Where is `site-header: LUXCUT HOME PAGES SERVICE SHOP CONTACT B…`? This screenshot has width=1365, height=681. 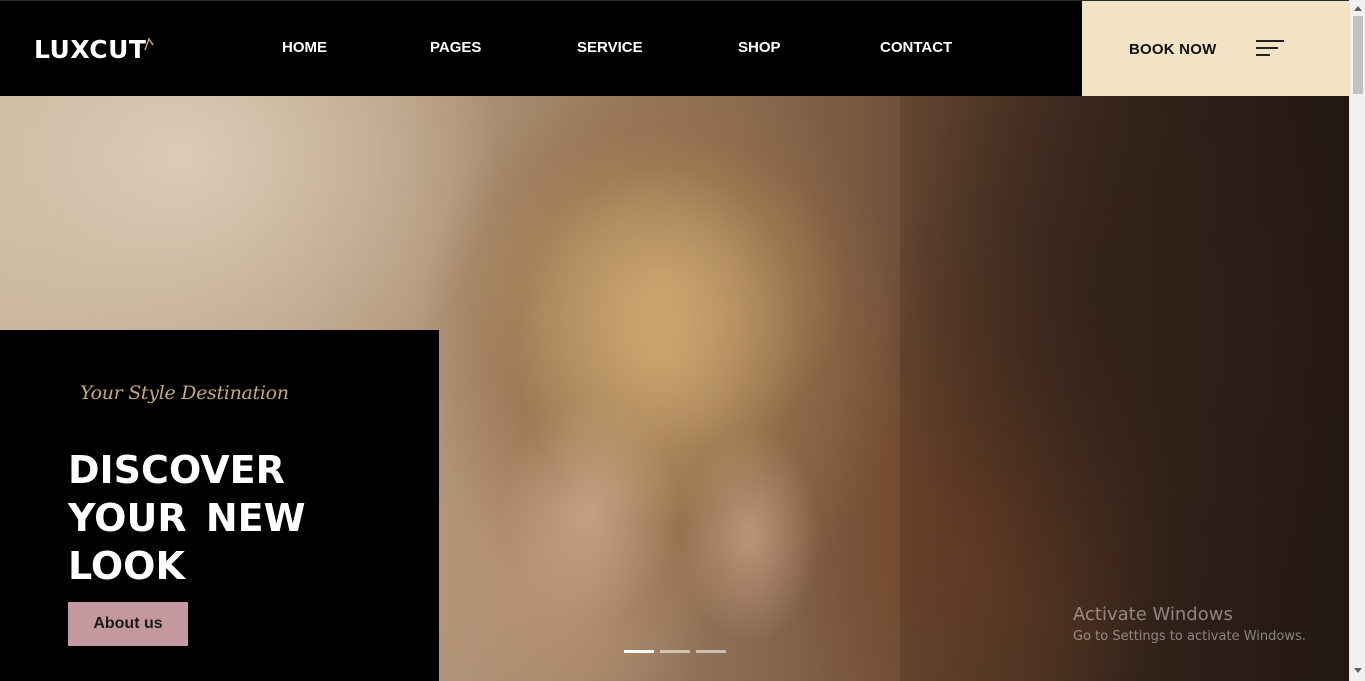
site-header: LUXCUT HOME PAGES SERVICE SHOP CONTACT B… is located at coordinates (674, 48).